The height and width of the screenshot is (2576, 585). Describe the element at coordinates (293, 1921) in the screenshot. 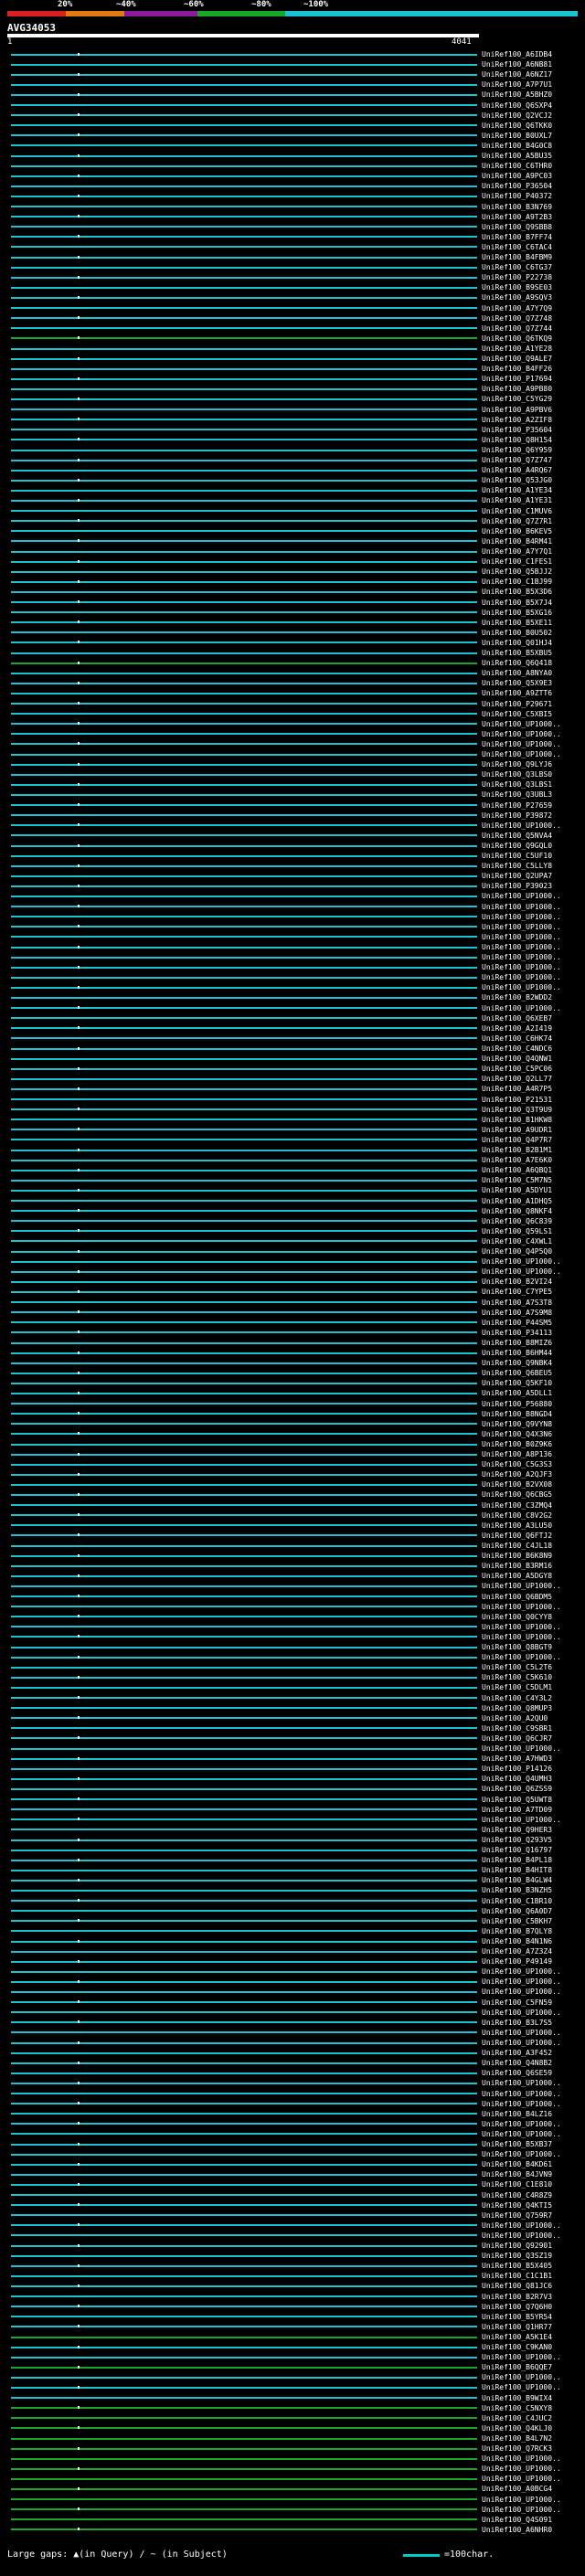

I see `hit-row: UniRef100_C5BKH7` at that location.